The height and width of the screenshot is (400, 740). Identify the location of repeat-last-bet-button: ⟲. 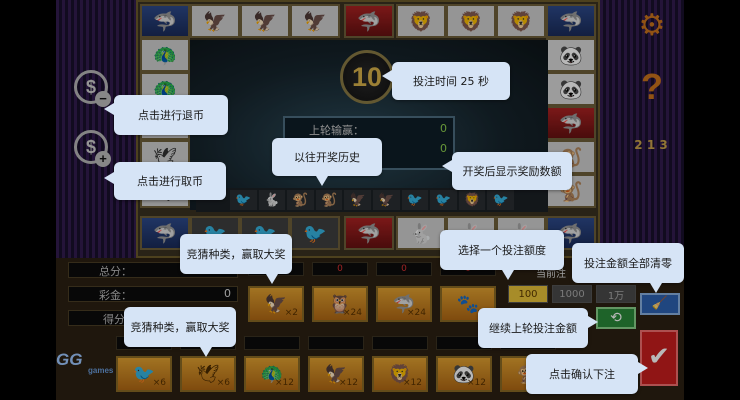
(616, 318).